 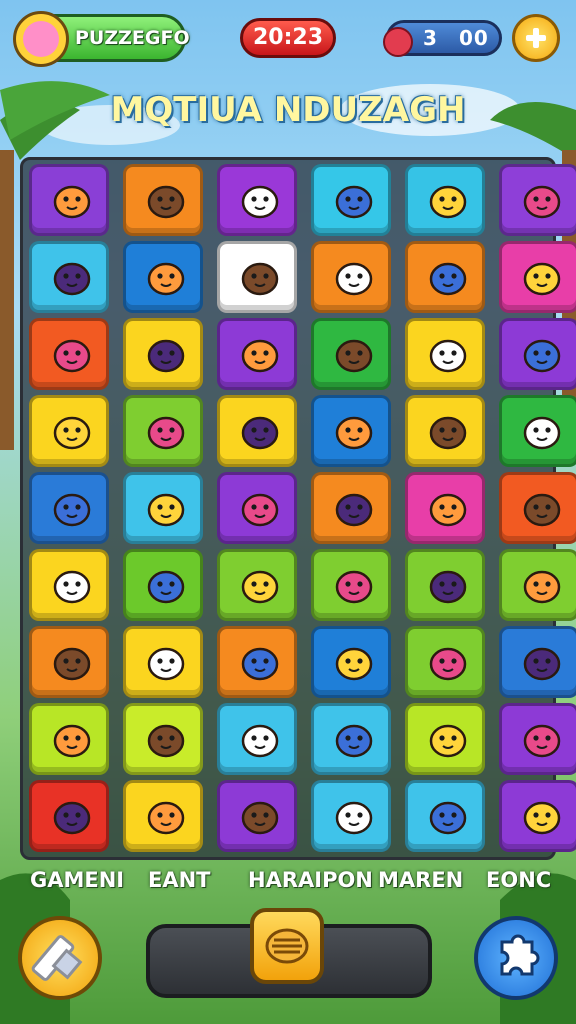 I want to click on star-fish-icon, so click(x=354, y=202).